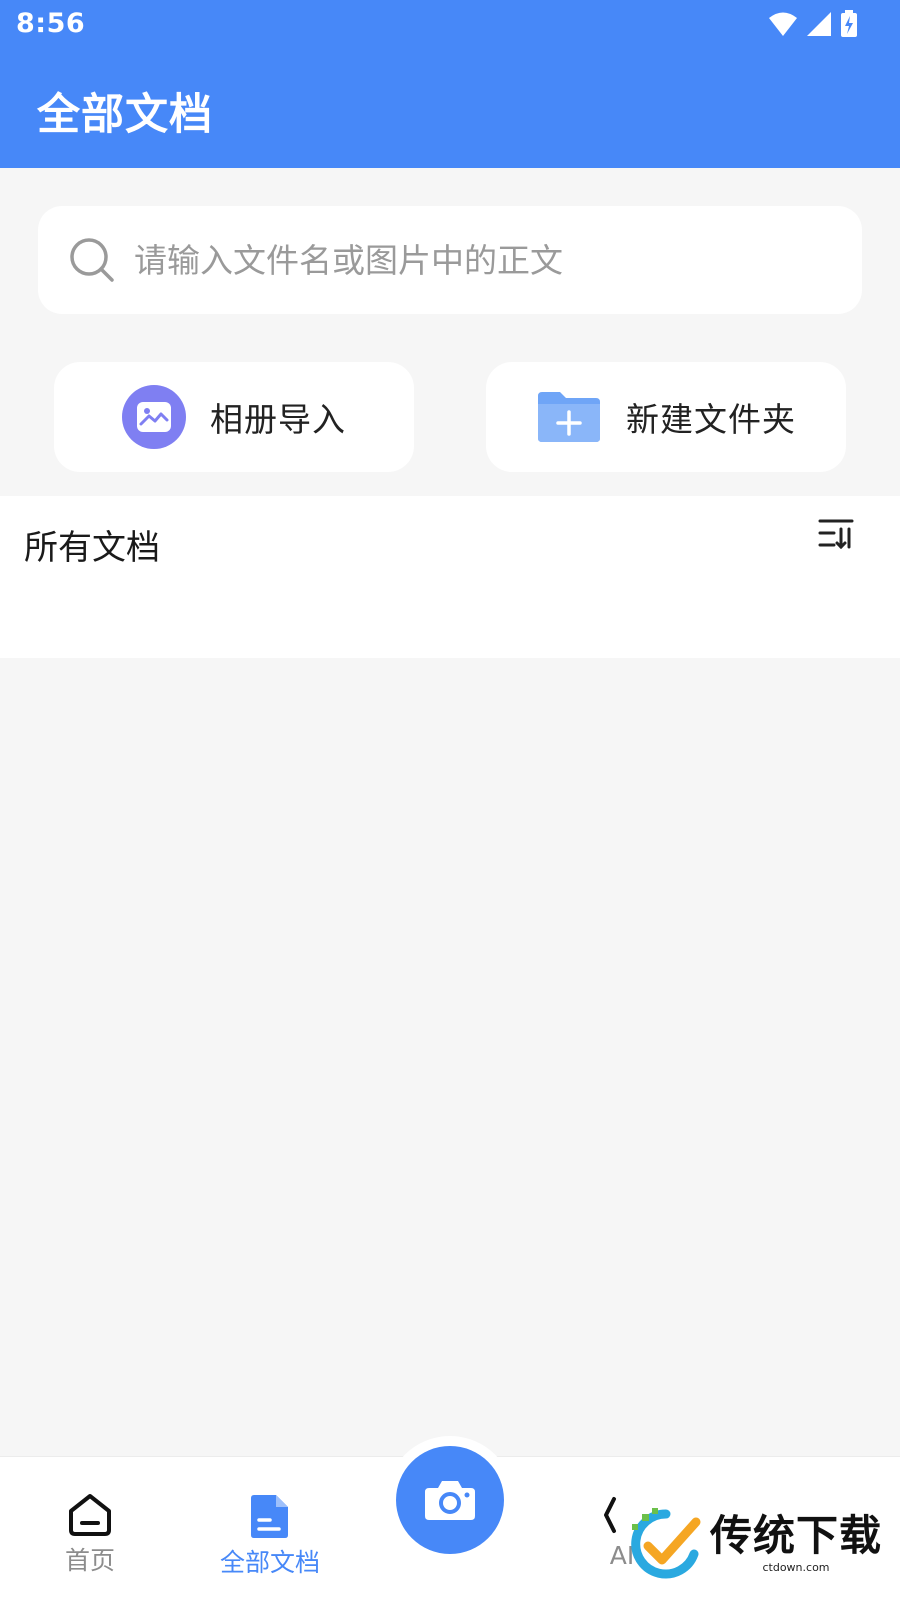 The height and width of the screenshot is (1600, 900). Describe the element at coordinates (51, 23) in the screenshot. I see `status-time: 8:56` at that location.